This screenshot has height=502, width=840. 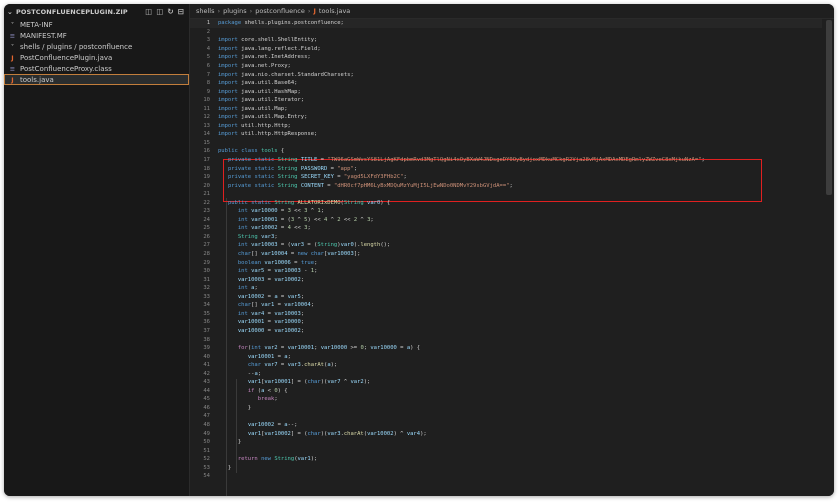 What do you see at coordinates (268, 134) in the screenshot?
I see `code-text: import util.http.HttpResponse;` at bounding box center [268, 134].